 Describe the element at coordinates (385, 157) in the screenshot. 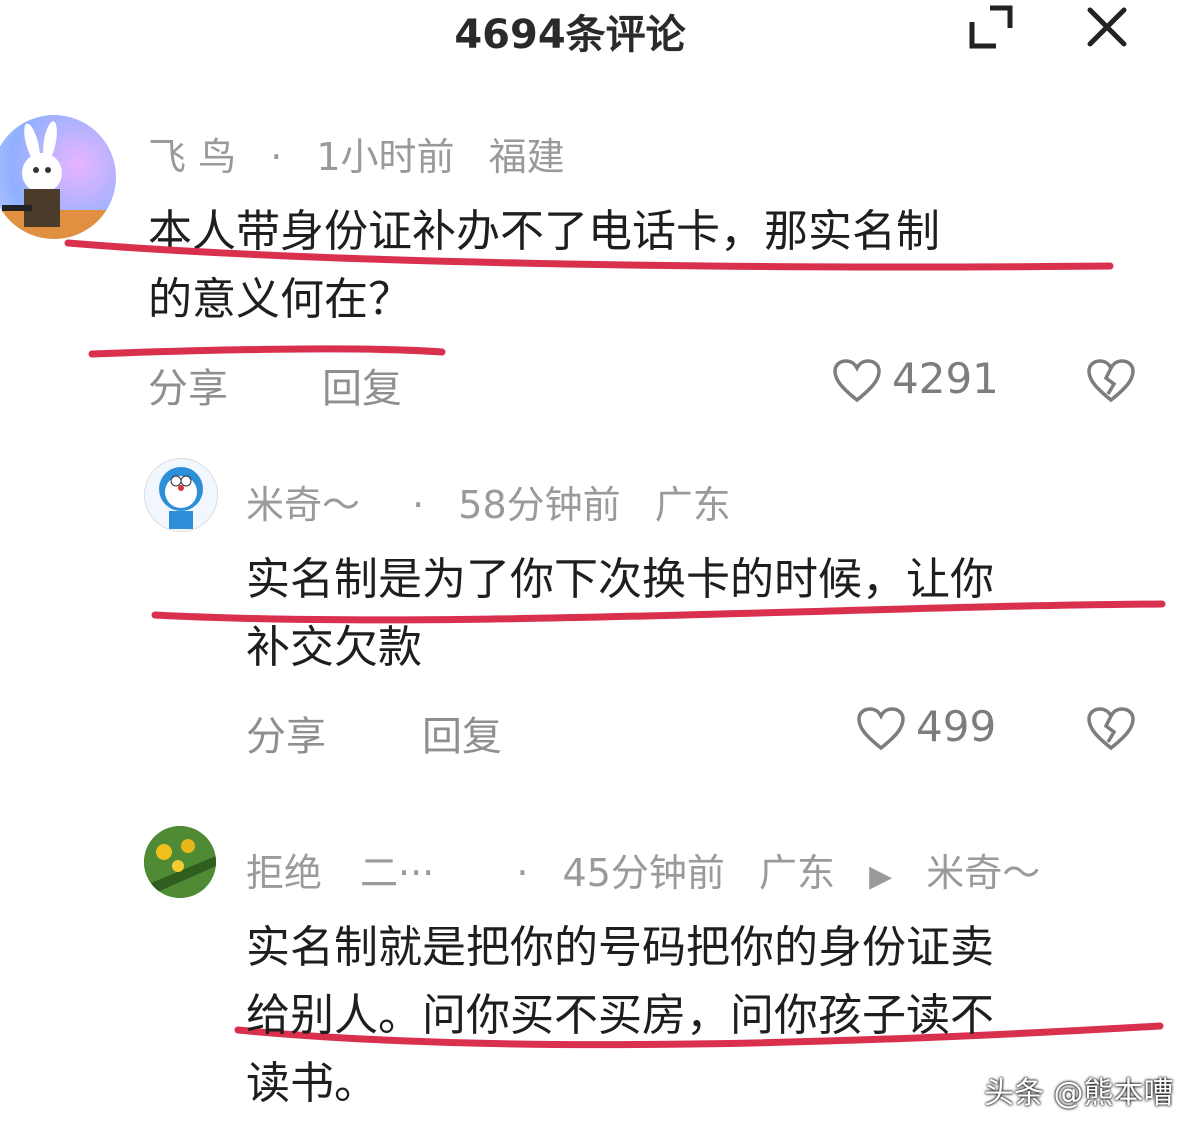

I see `timestamp: 1小时前` at that location.